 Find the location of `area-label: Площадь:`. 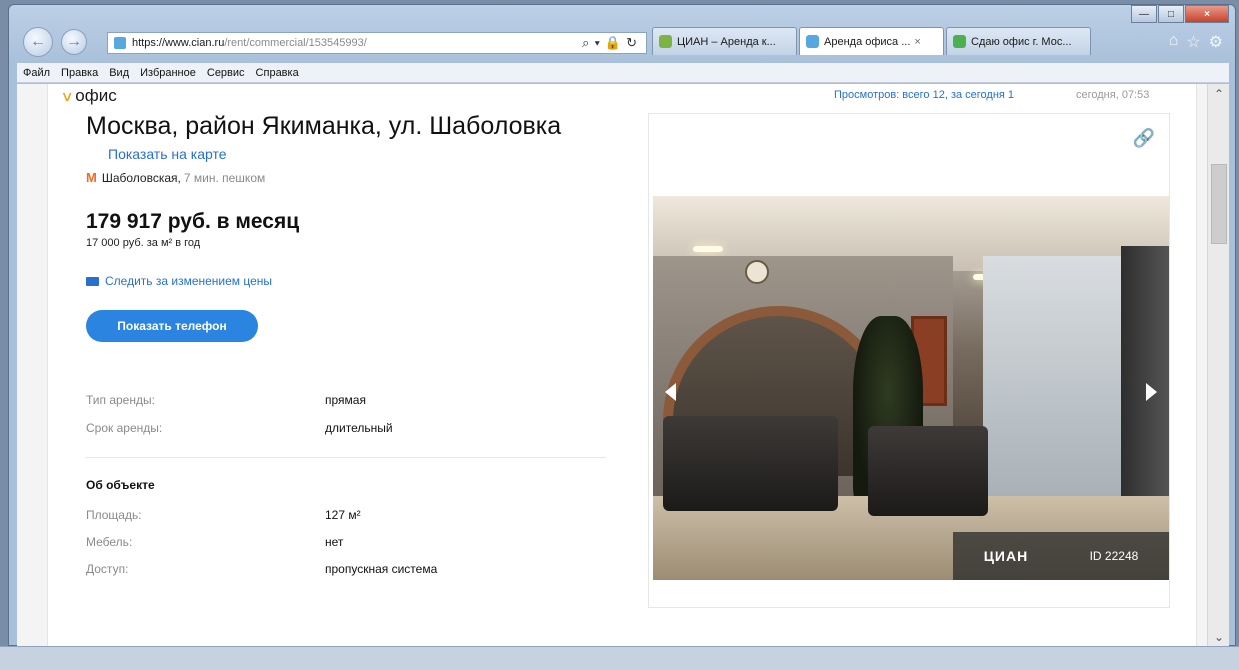

area-label: Площадь: is located at coordinates (114, 515).